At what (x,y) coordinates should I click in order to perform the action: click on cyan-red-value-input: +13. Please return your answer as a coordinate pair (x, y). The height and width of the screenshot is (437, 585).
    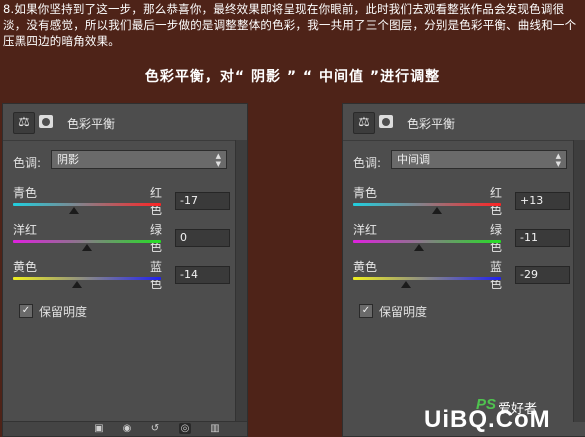
    Looking at the image, I should click on (542, 201).